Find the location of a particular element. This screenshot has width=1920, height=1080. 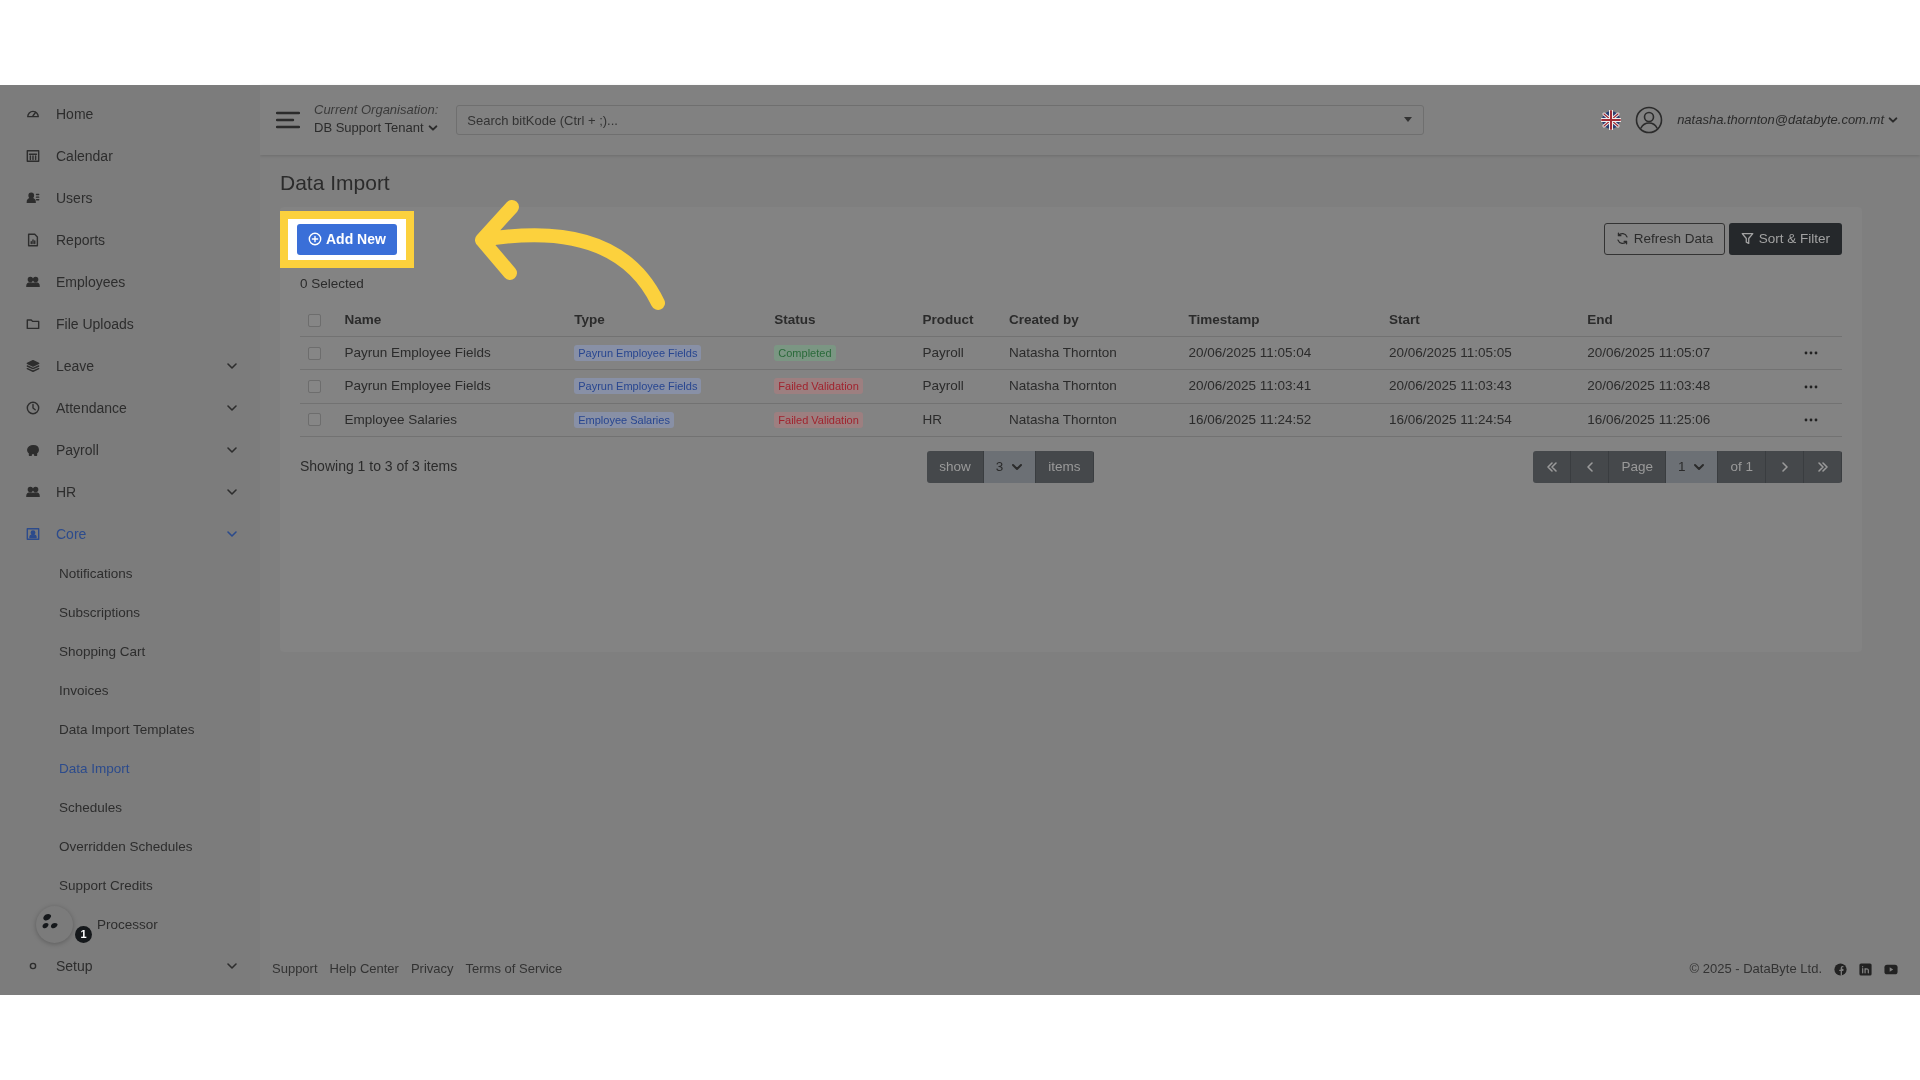

folder-icon is located at coordinates (33, 324).